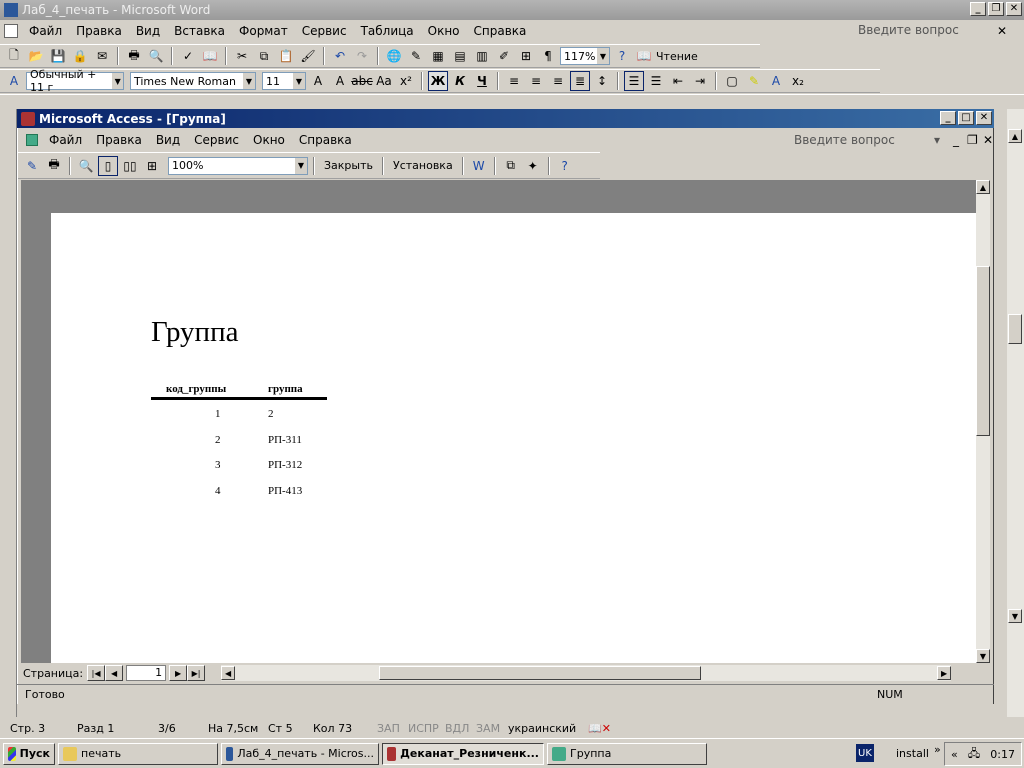  I want to click on bullets-icon: ☰, so click(656, 81).